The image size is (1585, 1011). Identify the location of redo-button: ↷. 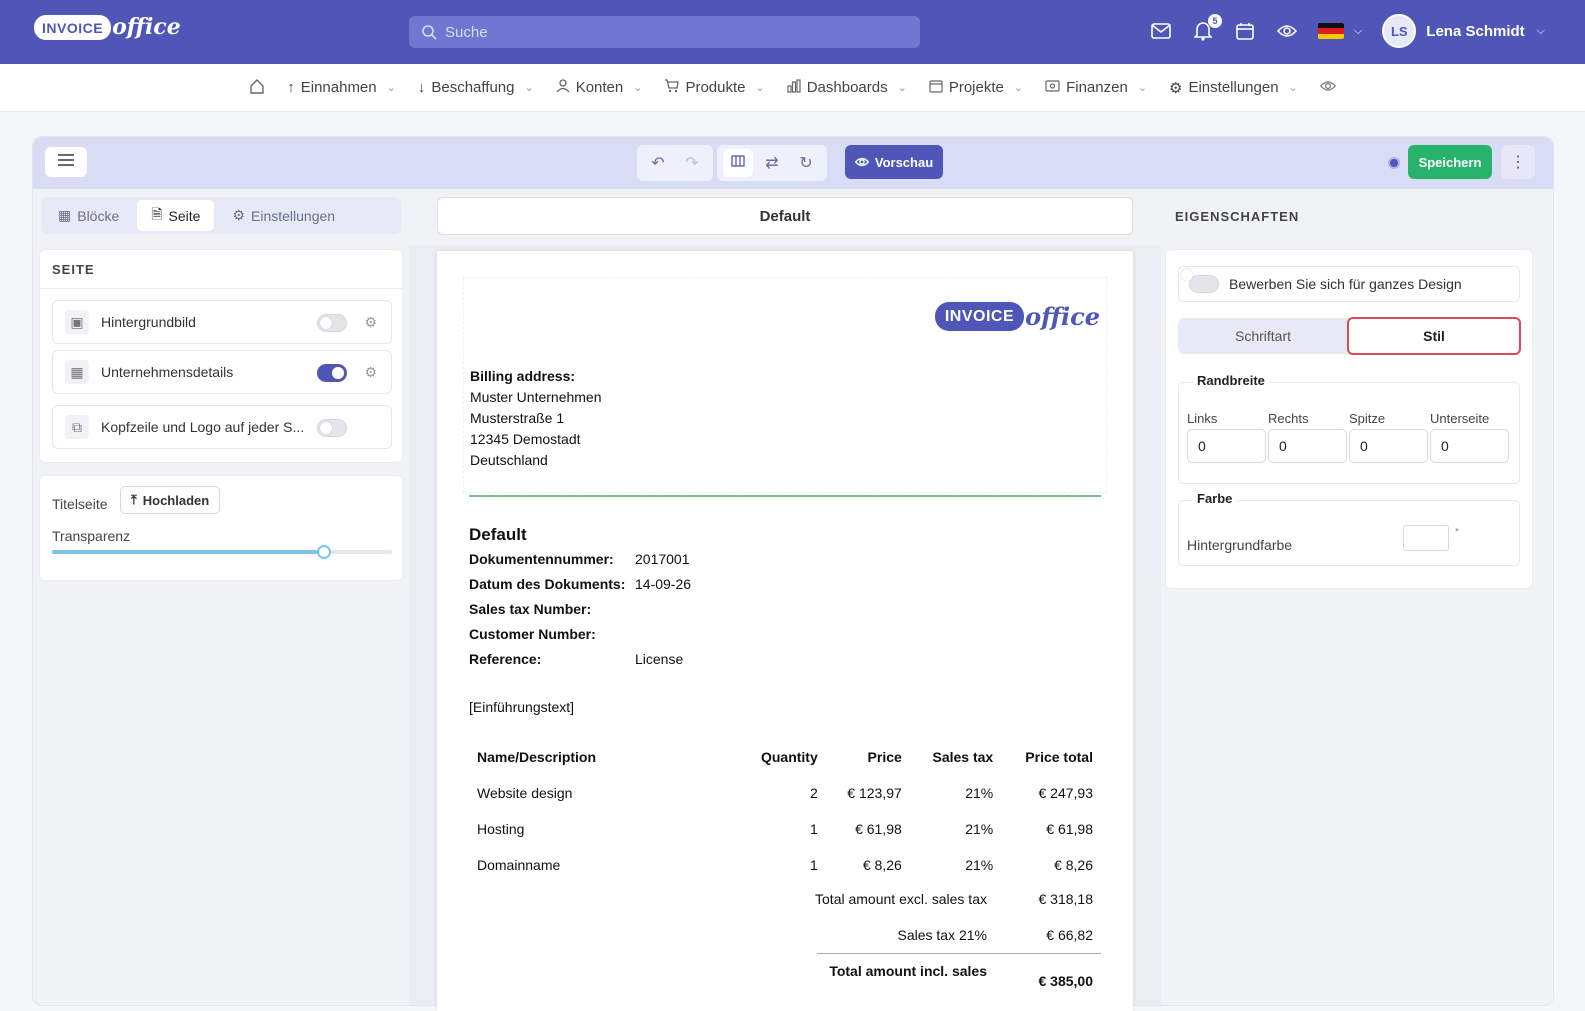
(692, 163).